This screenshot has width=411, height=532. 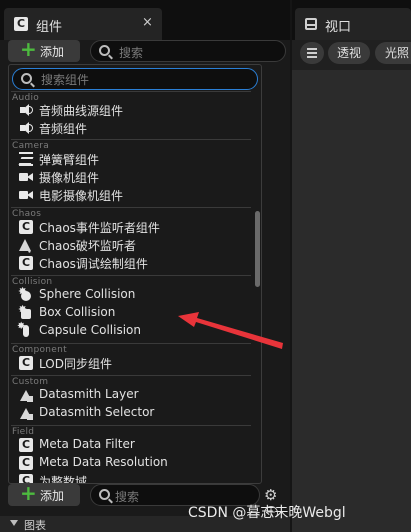 What do you see at coordinates (63, 479) in the screenshot?
I see `list-item-label: 为整数域` at bounding box center [63, 479].